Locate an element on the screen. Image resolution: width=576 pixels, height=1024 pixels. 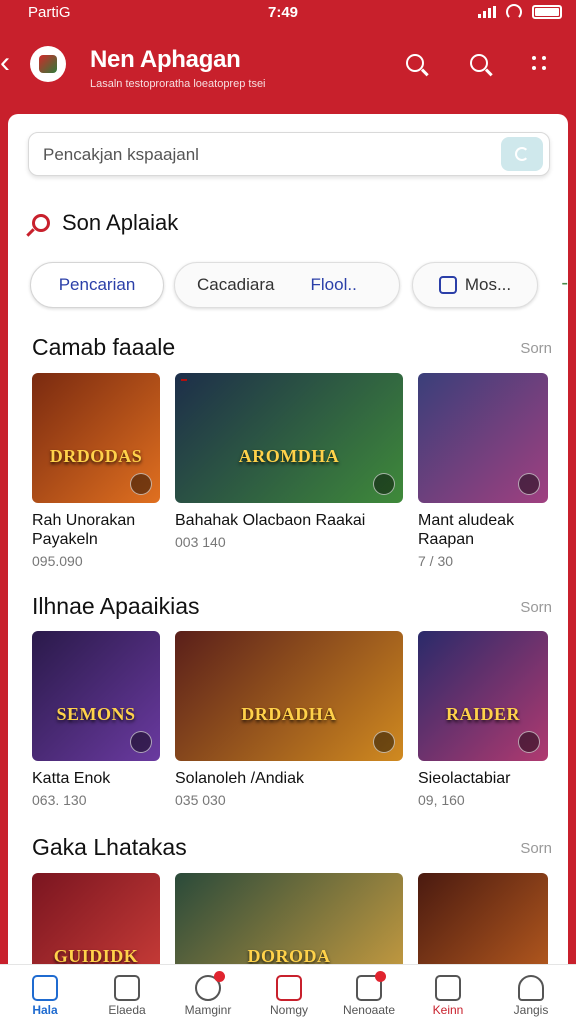
signal-icon is located at coordinates (487, 12).